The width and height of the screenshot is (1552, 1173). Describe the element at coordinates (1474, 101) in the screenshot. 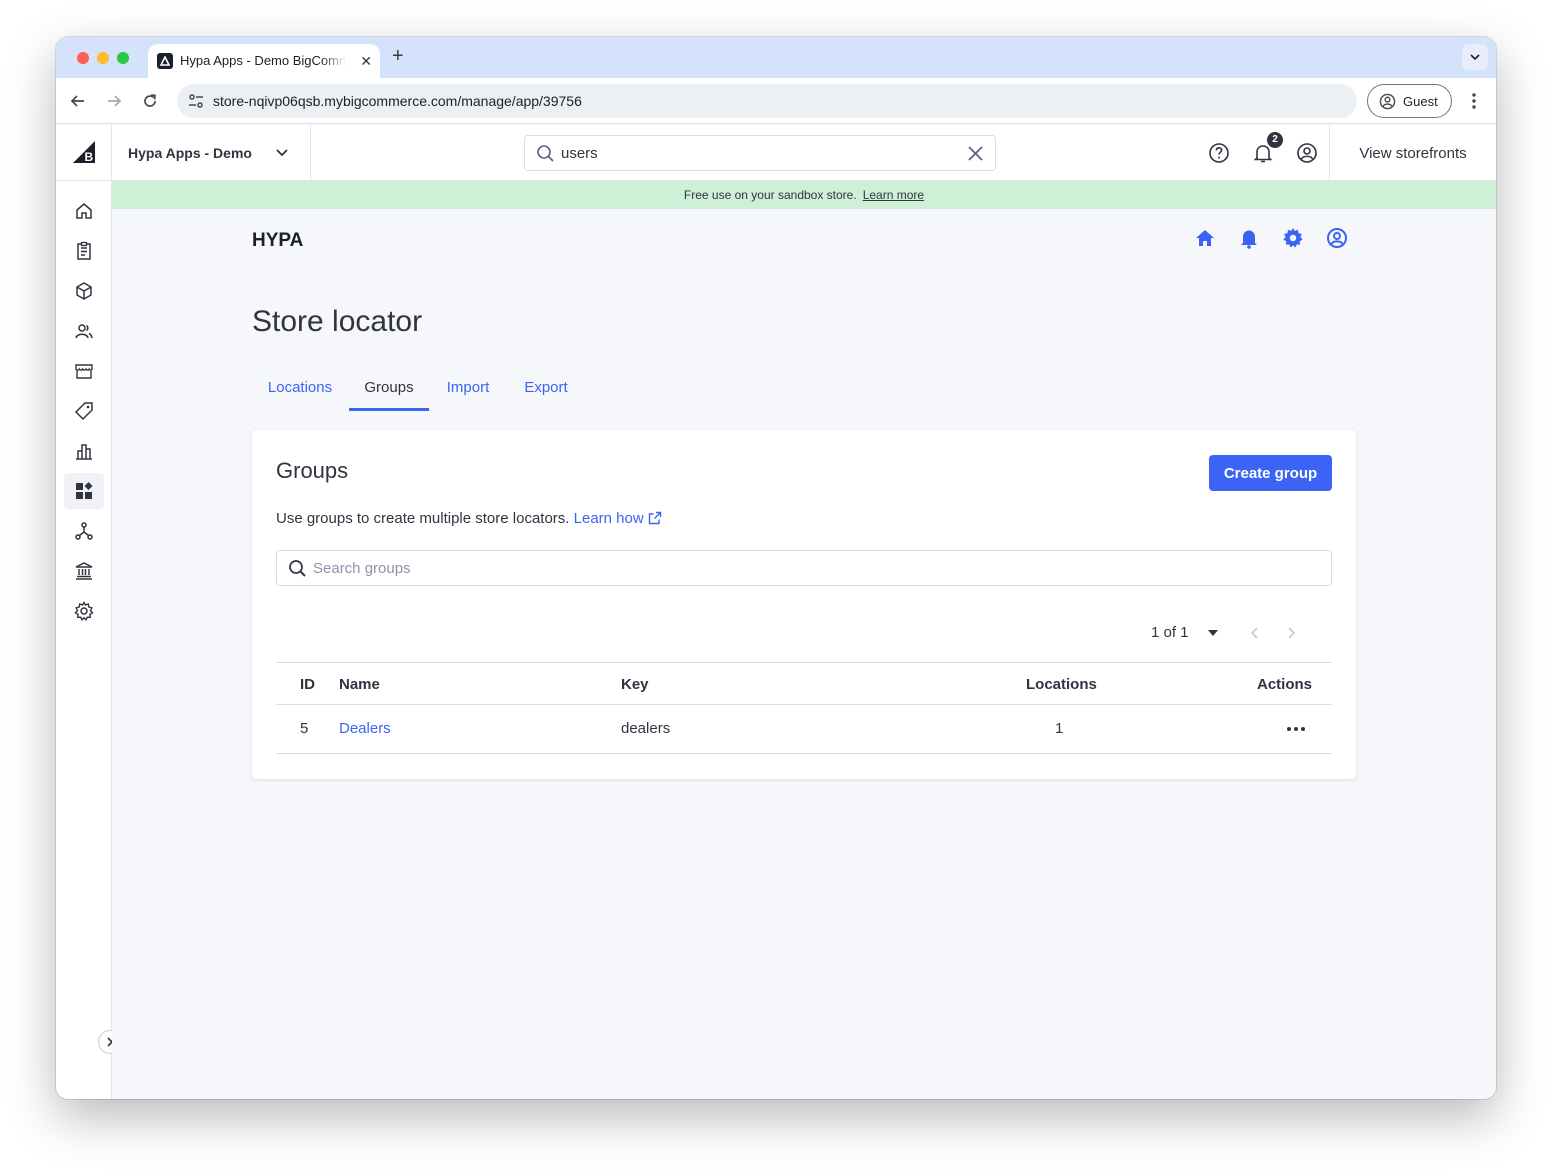

I see `browser-menu-icon` at that location.